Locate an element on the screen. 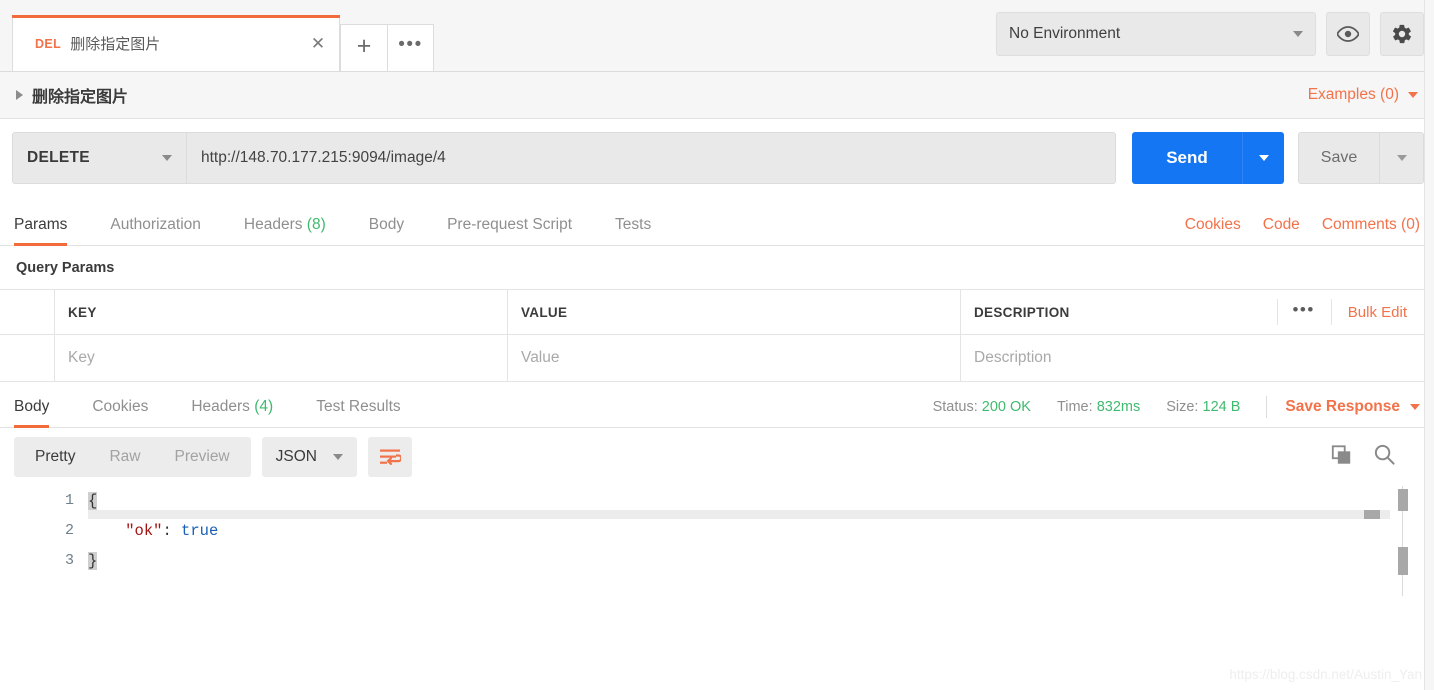  table-options-icon: ••• is located at coordinates (1302, 312).